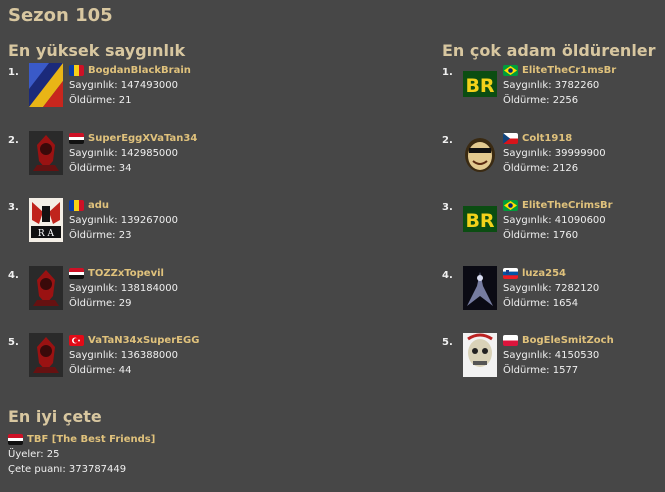  I want to click on respect-value: Saygınlık: 147493000, so click(124, 85).